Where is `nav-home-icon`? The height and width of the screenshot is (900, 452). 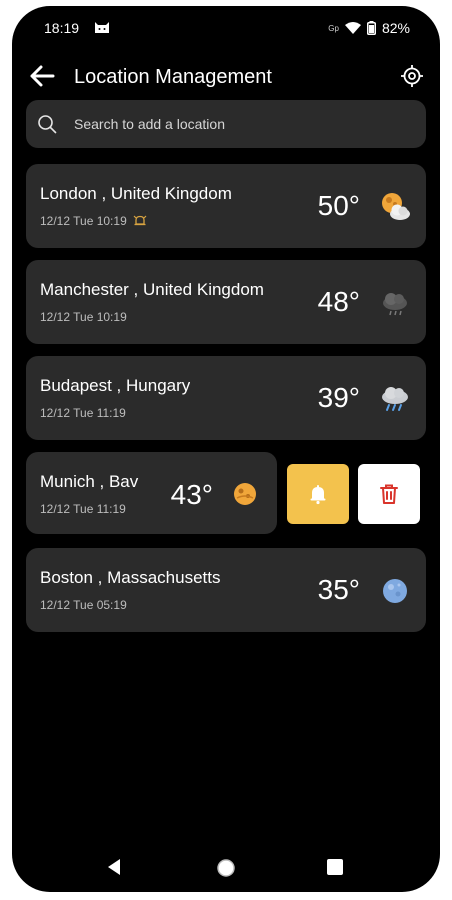 nav-home-icon is located at coordinates (226, 868).